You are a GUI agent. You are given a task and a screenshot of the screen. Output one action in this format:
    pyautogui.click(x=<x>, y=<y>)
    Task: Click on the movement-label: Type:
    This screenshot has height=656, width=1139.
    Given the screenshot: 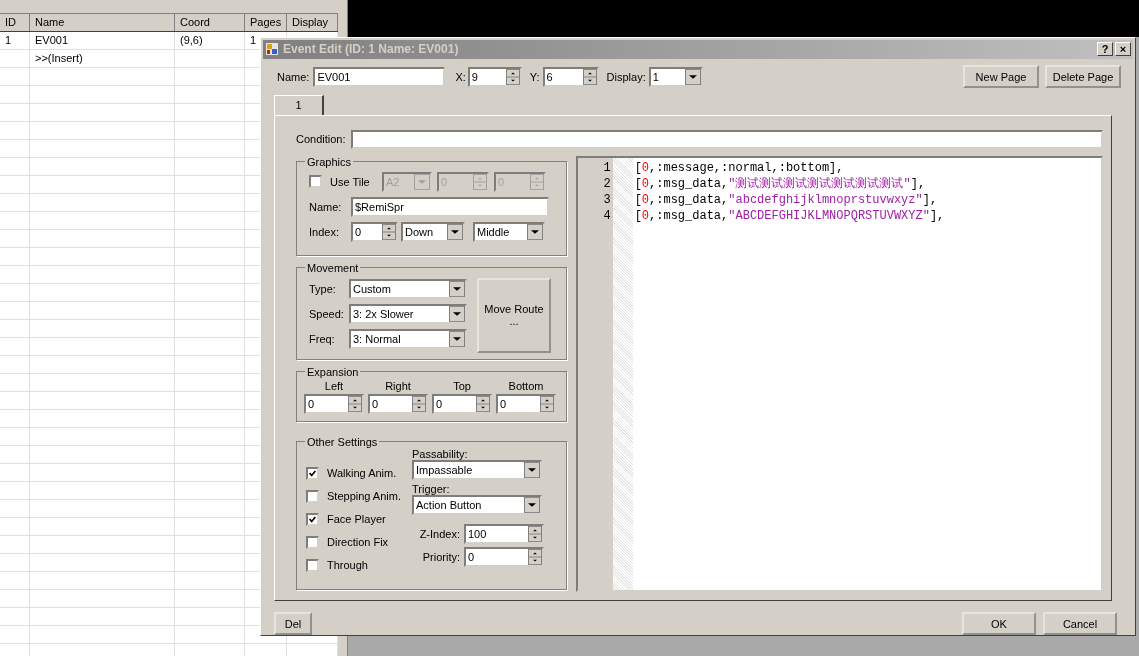 What is the action you would take?
    pyautogui.click(x=323, y=288)
    